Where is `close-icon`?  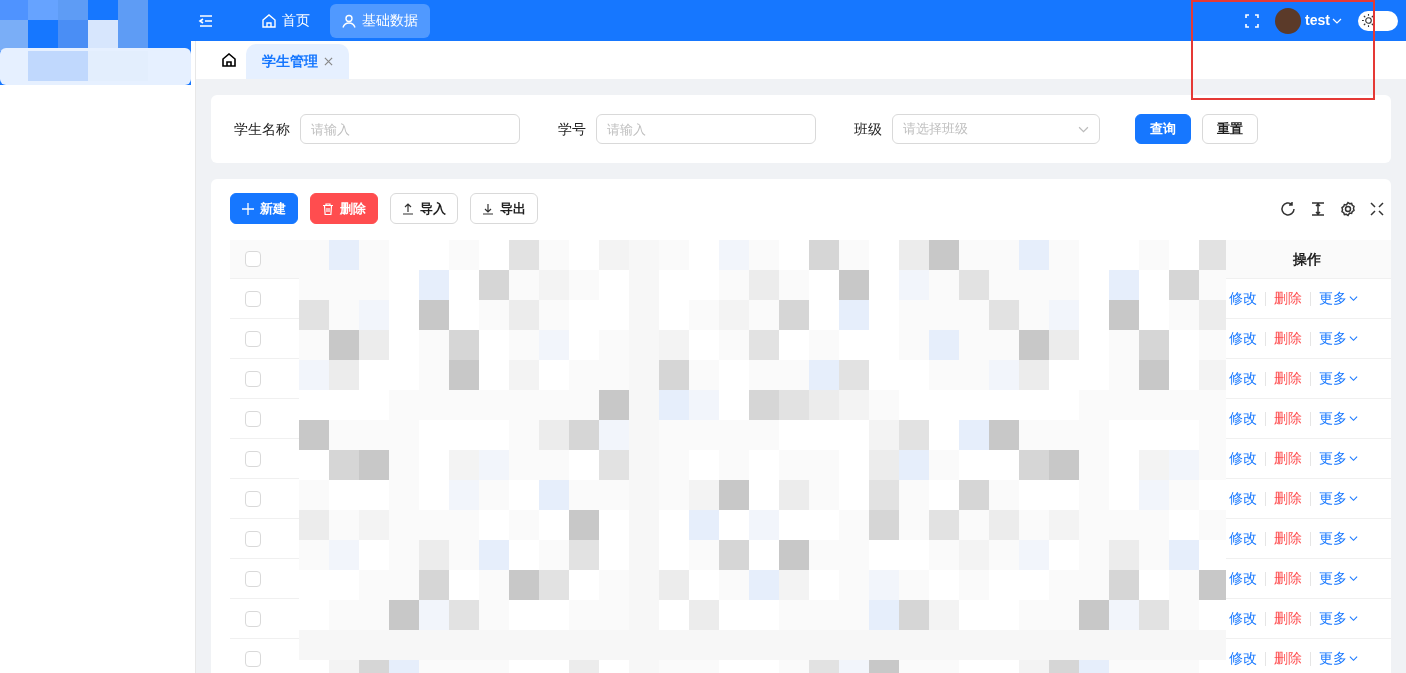 close-icon is located at coordinates (328, 61).